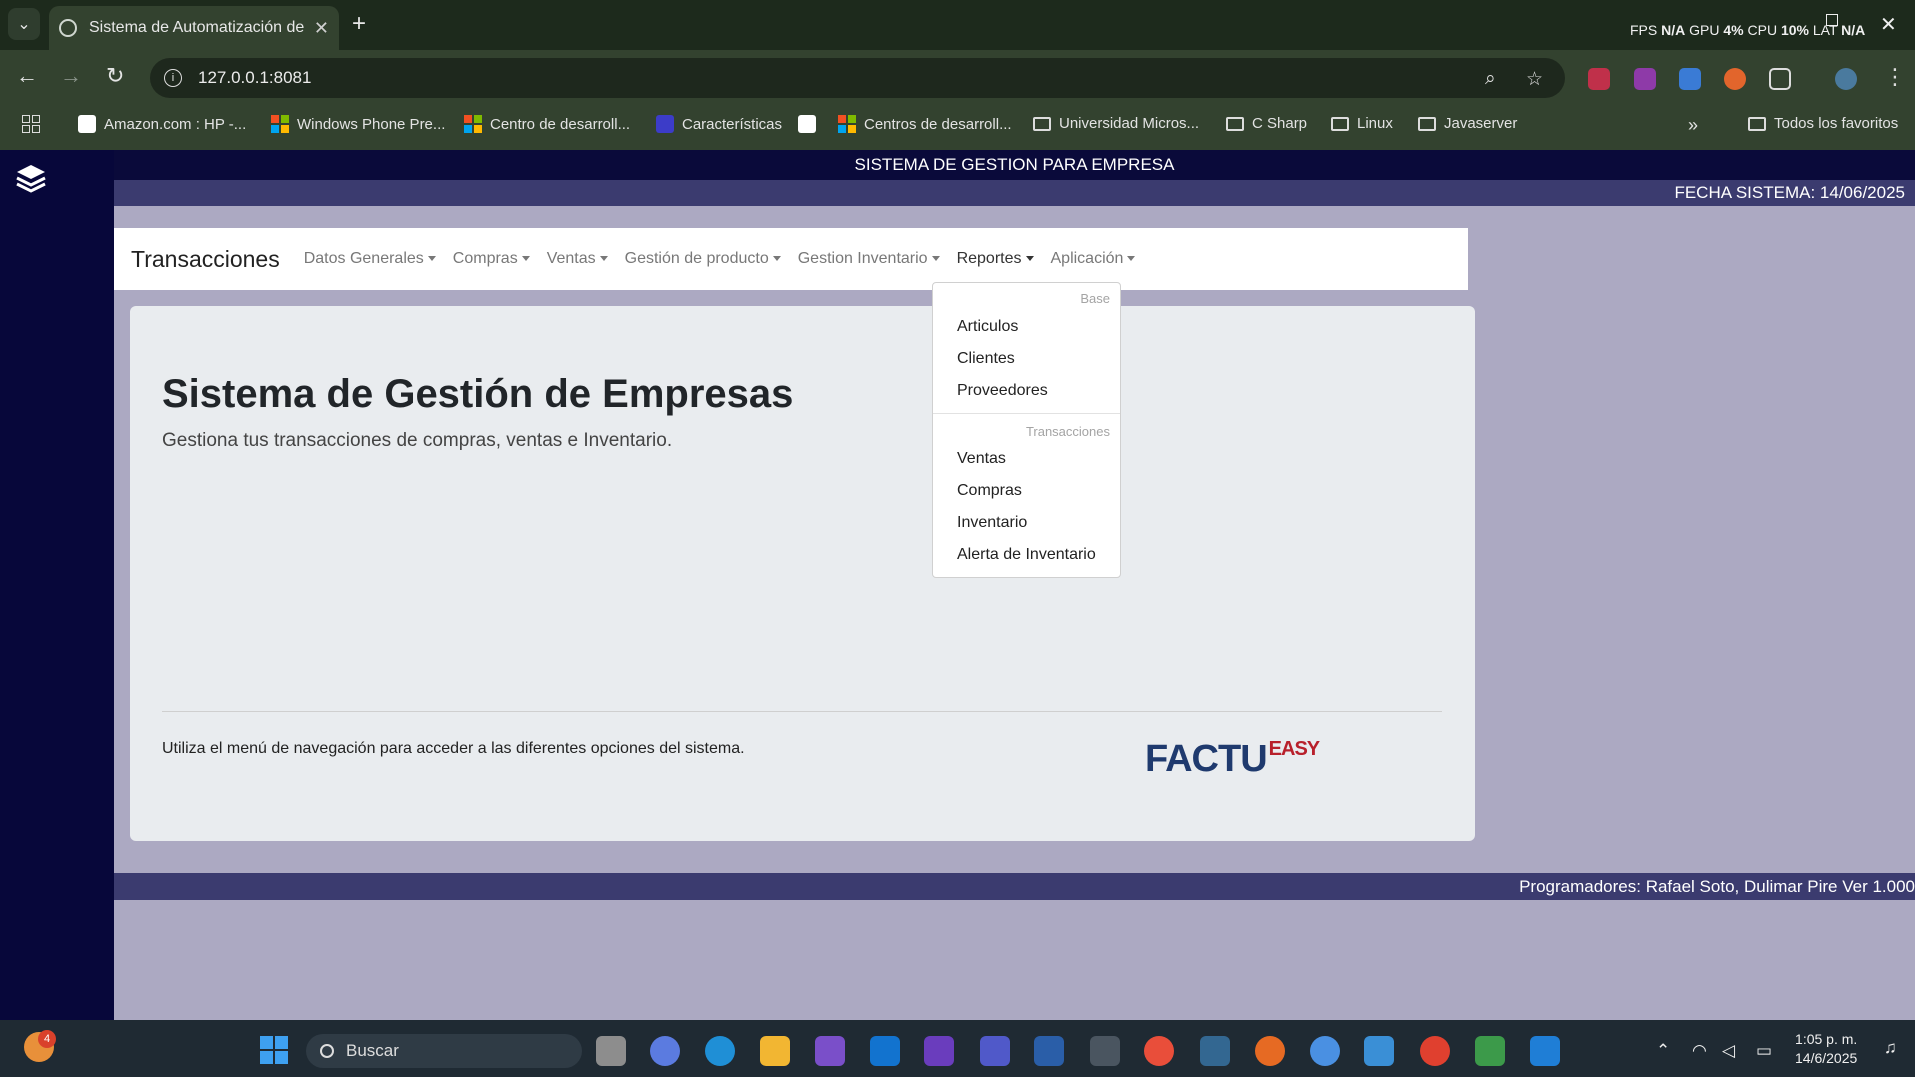 The height and width of the screenshot is (1077, 1915). I want to click on spreadsheet-app-icon, so click(1490, 1051).